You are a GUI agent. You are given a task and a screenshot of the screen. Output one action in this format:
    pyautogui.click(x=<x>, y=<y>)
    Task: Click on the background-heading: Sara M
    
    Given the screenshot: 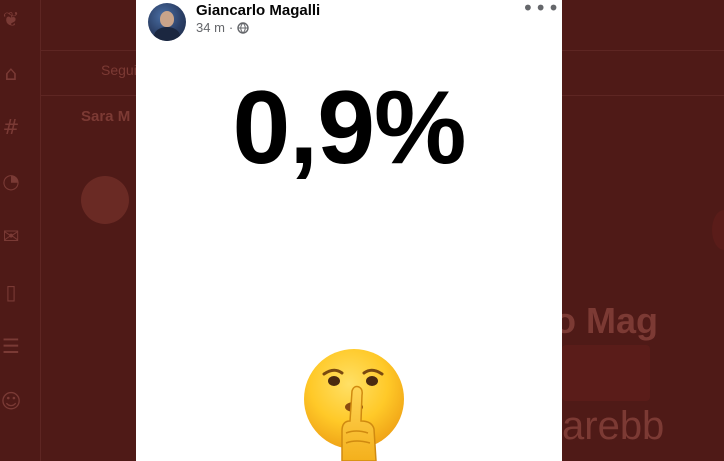 What is the action you would take?
    pyautogui.click(x=106, y=116)
    